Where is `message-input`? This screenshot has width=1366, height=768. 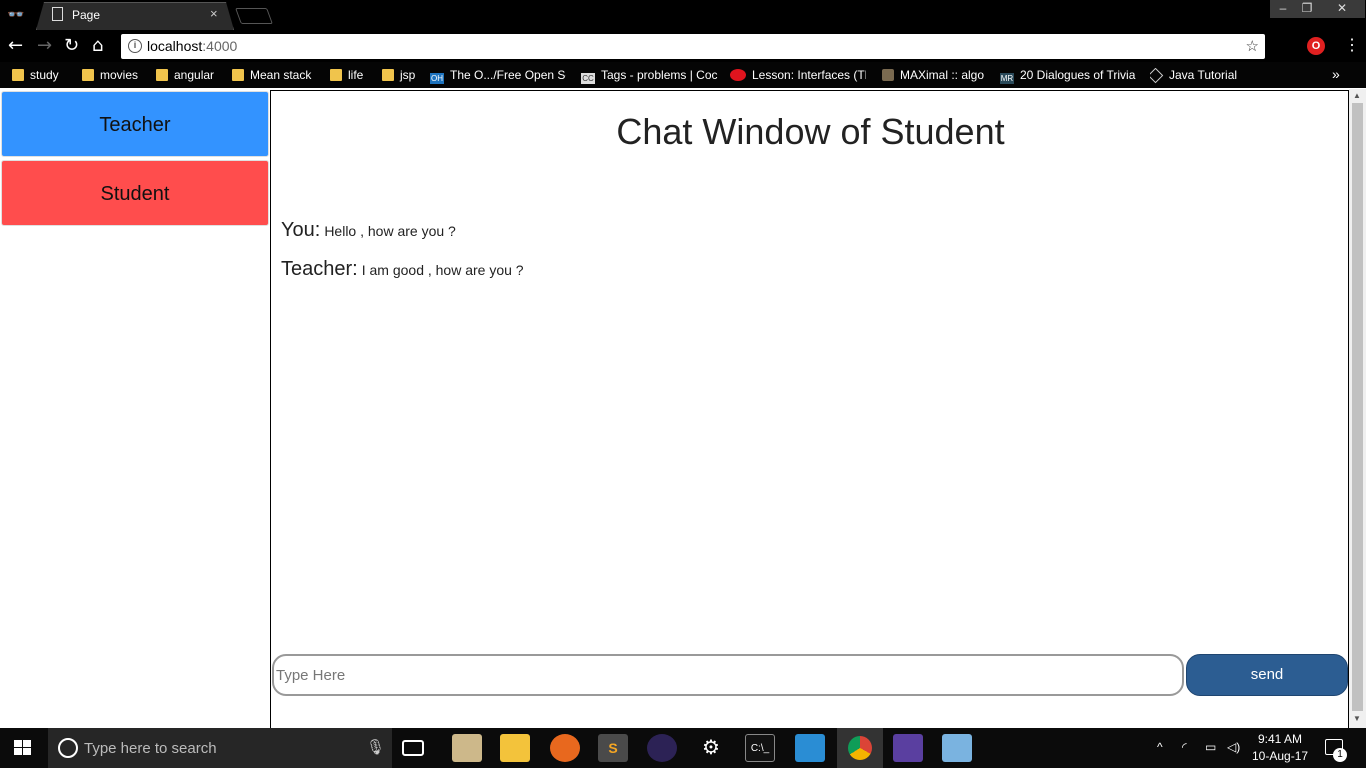 message-input is located at coordinates (728, 675).